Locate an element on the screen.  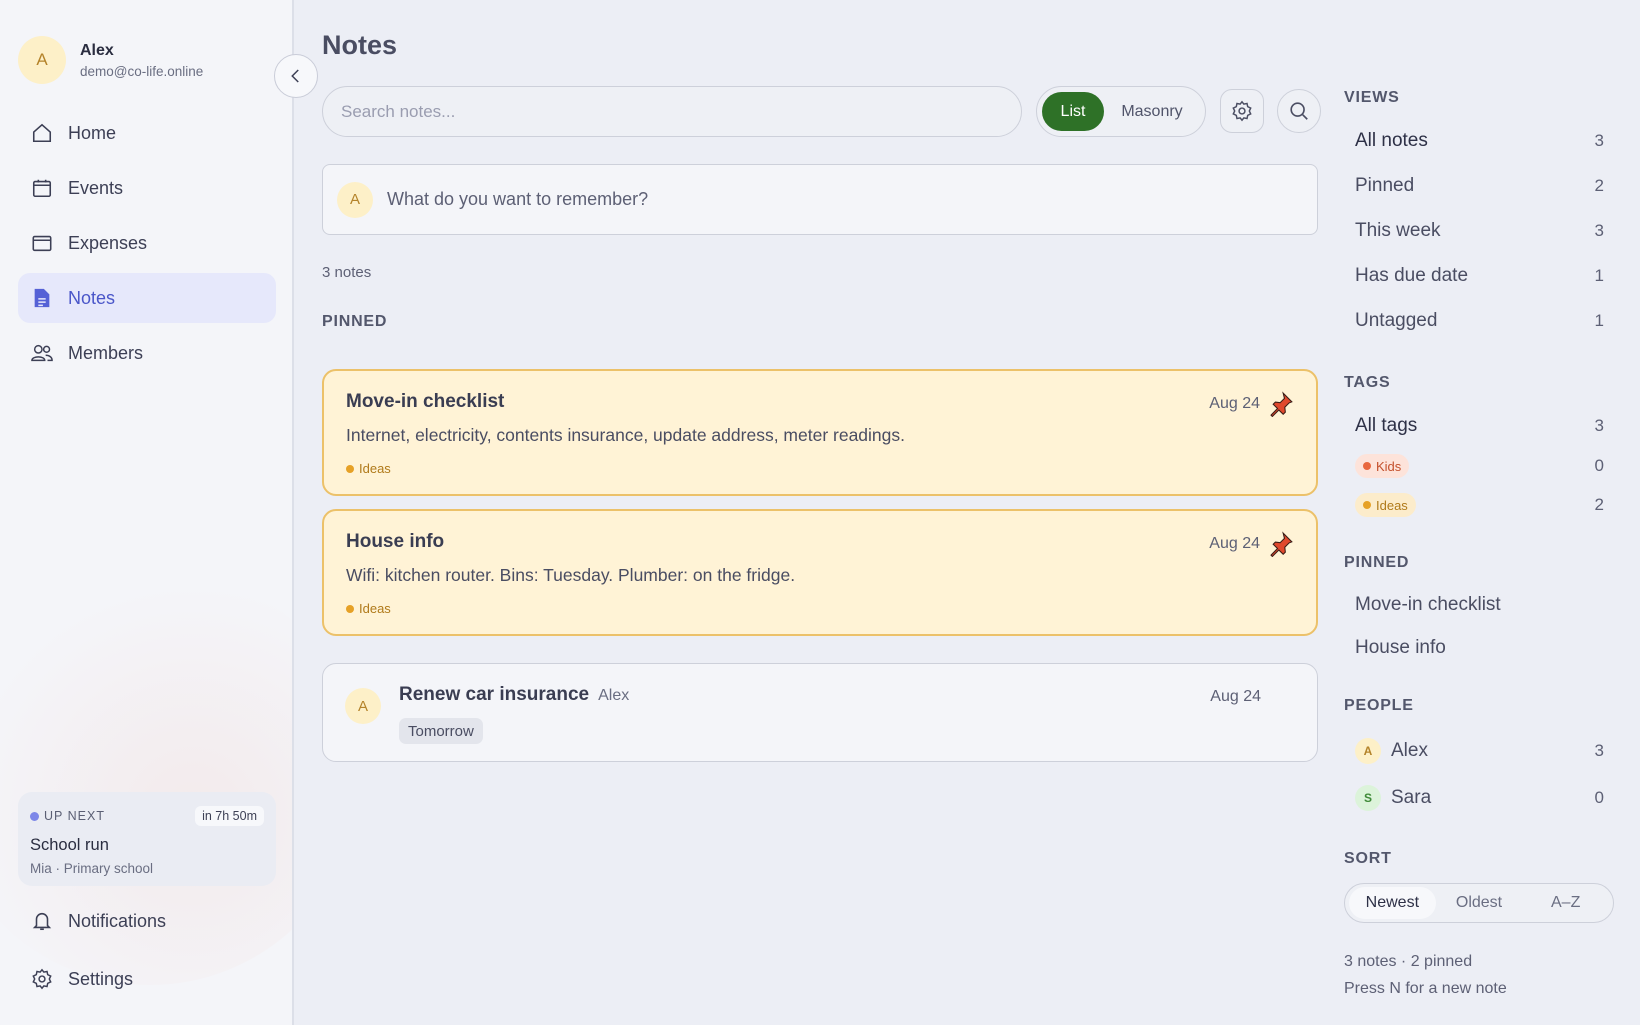
tag-count: 2 is located at coordinates (1599, 504).